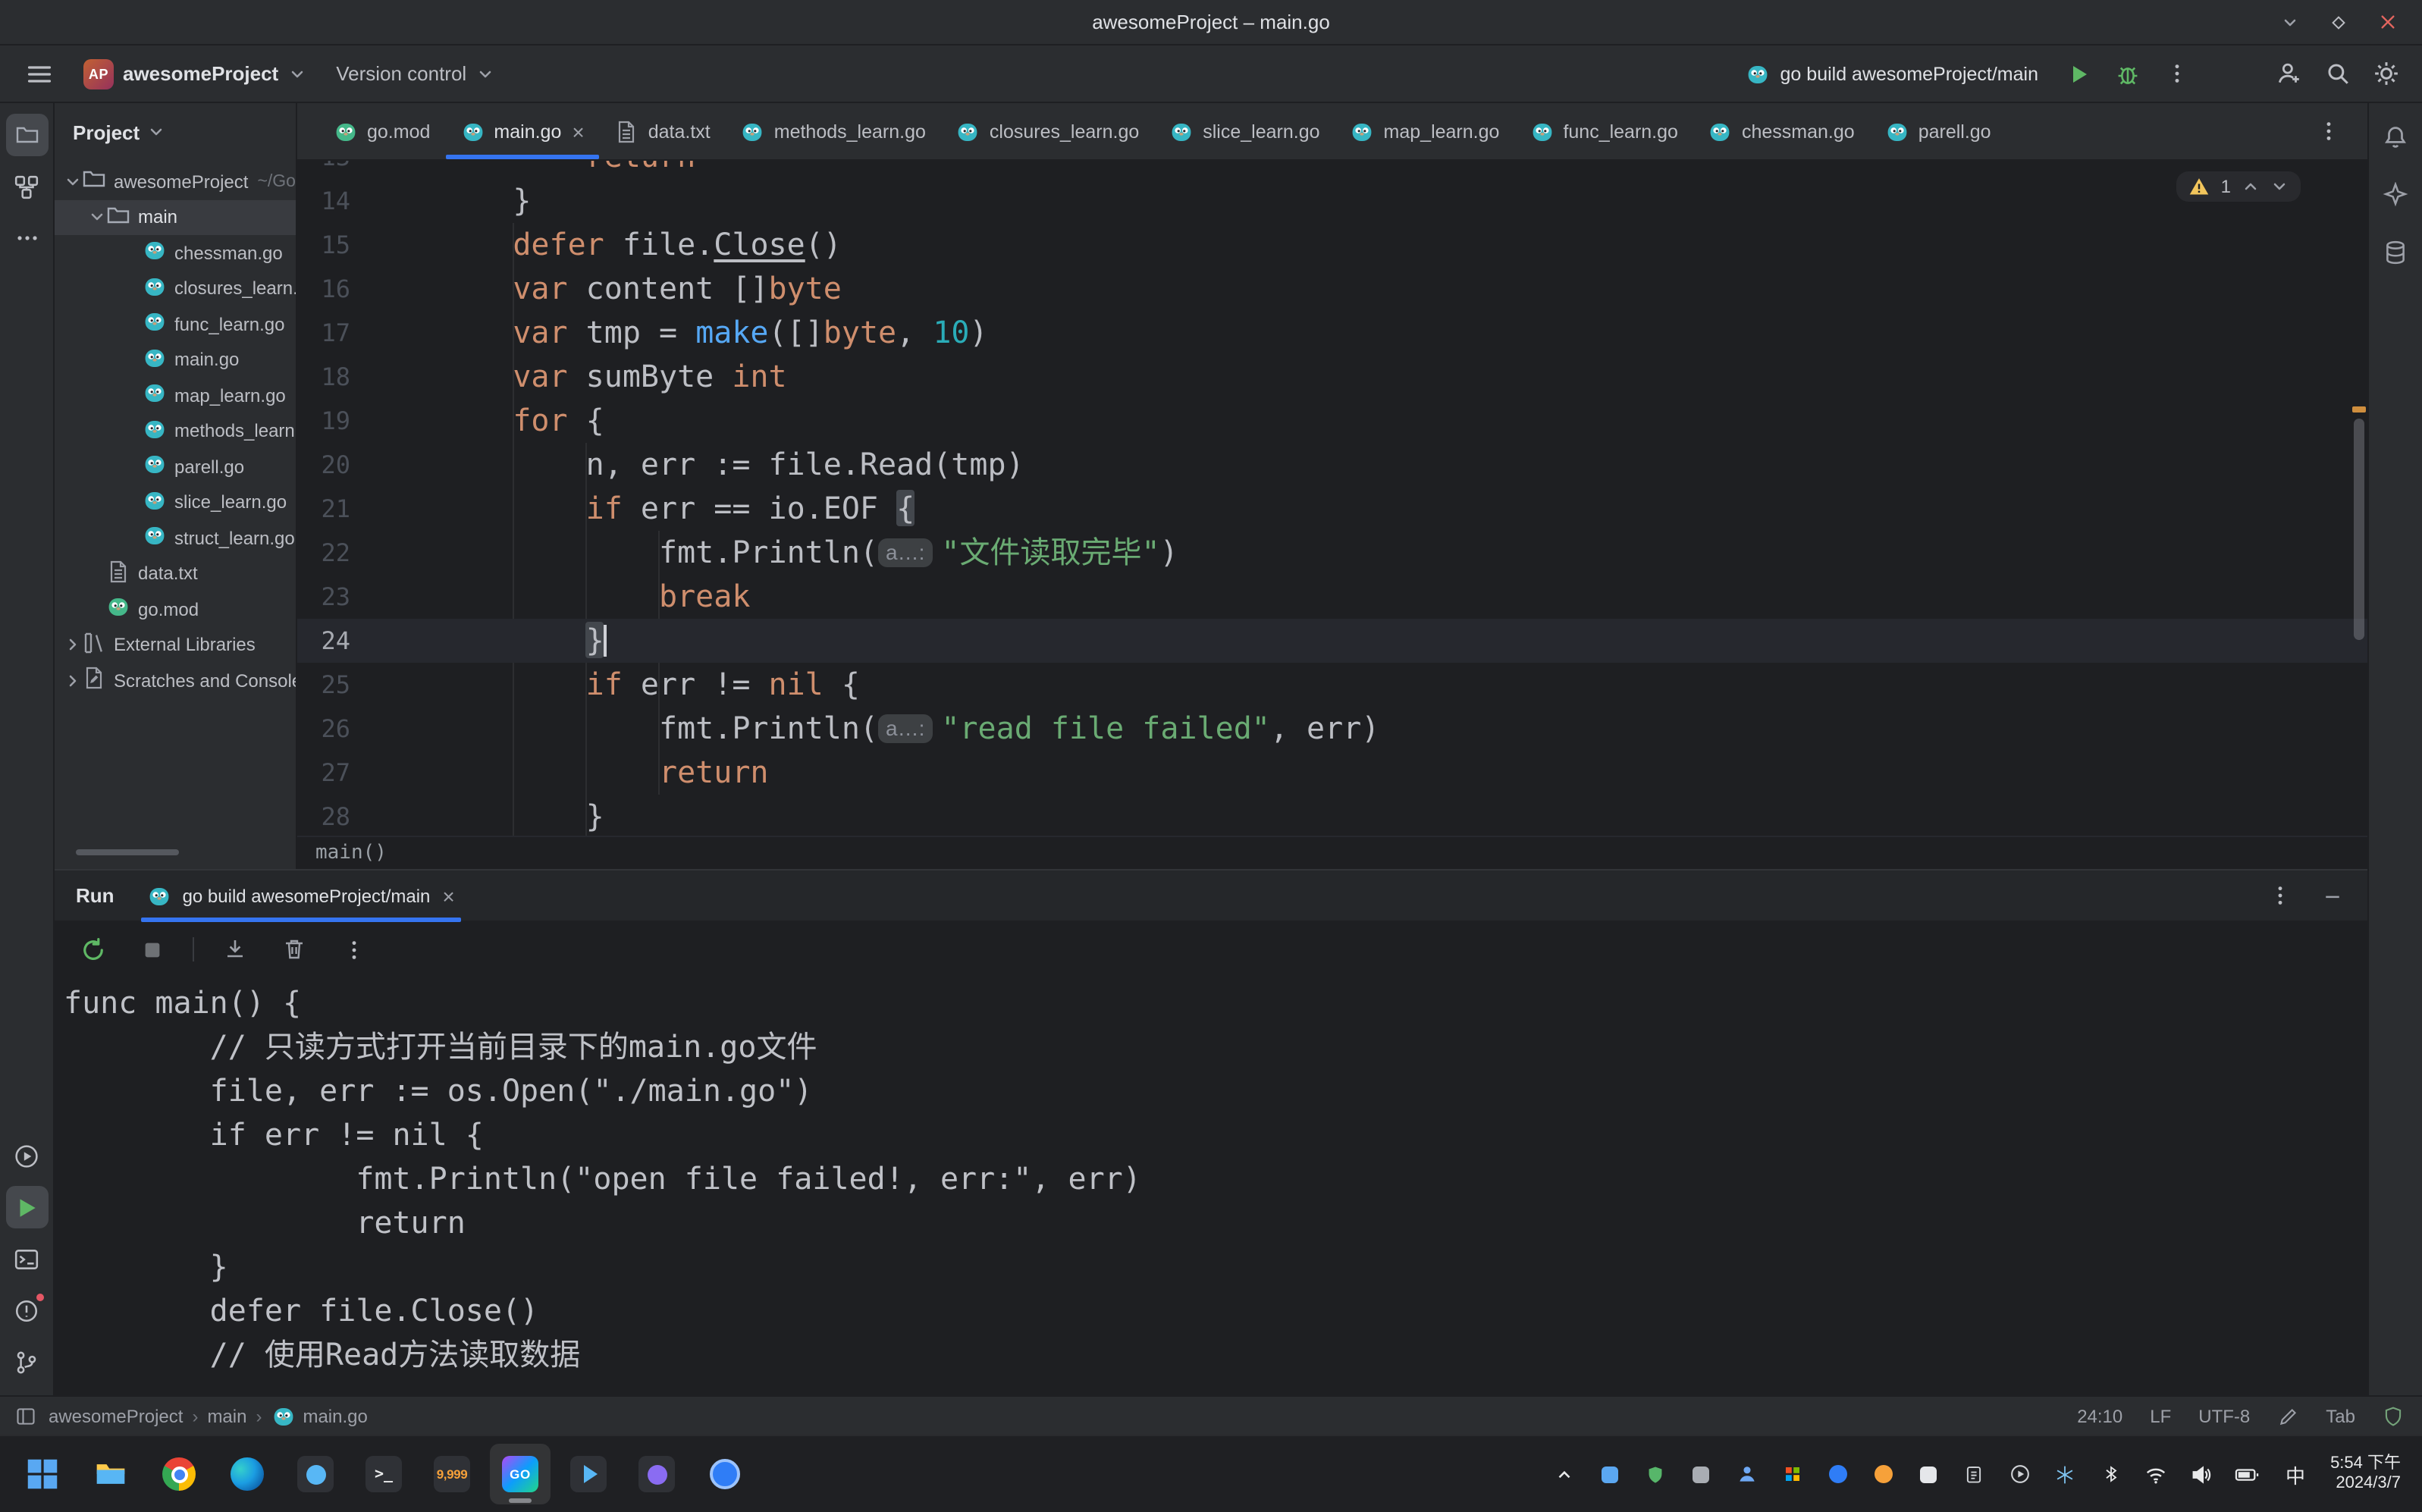 Image resolution: width=2422 pixels, height=1512 pixels. I want to click on code-line-16: 16 var content []byte, so click(1332, 289).